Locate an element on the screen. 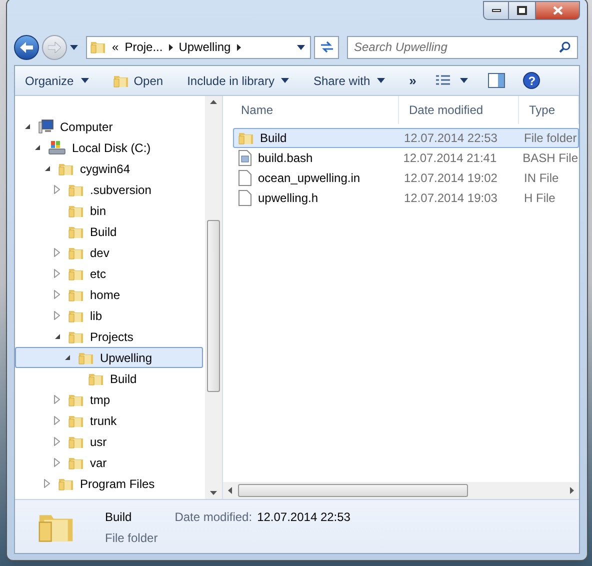 Image resolution: width=592 pixels, height=566 pixels. minimize-button is located at coordinates (496, 10).